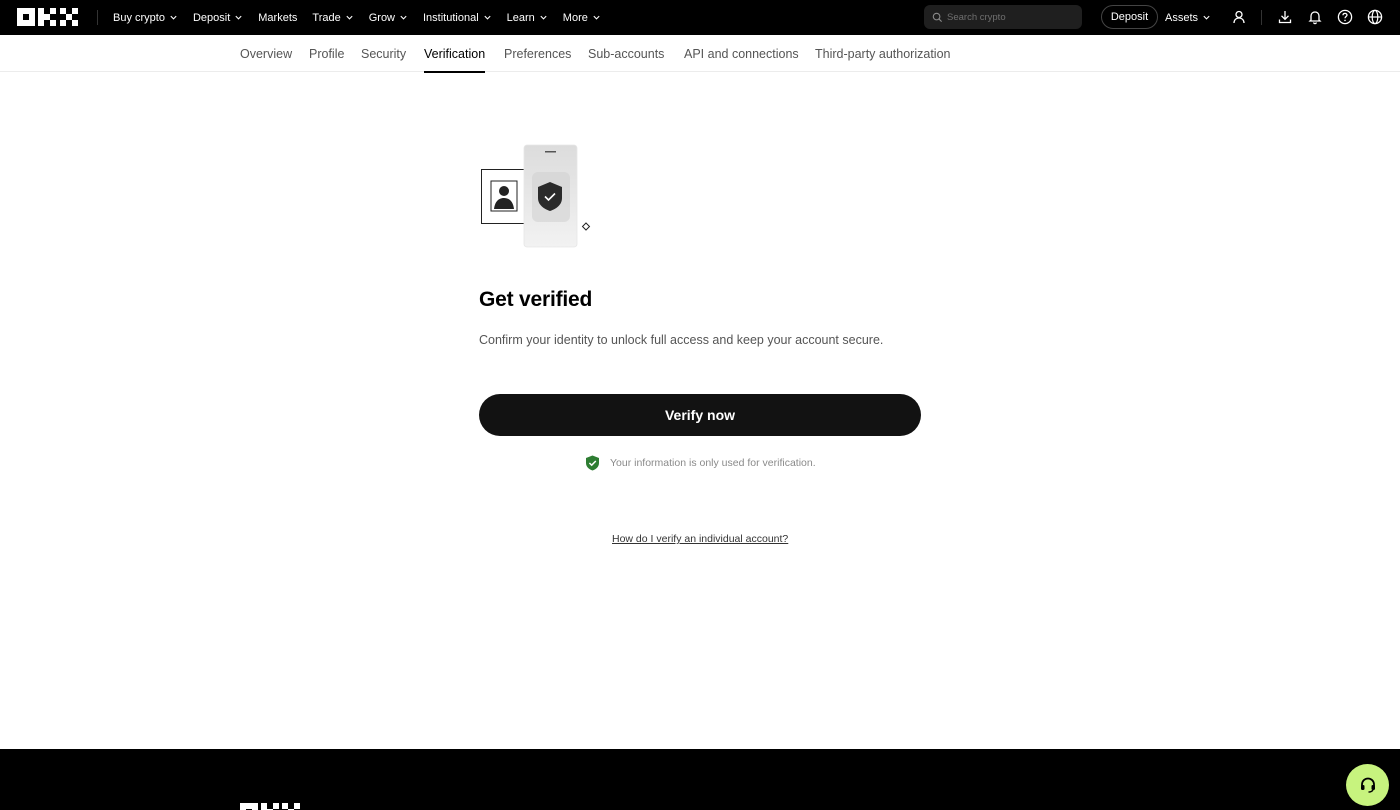 This screenshot has width=1400, height=810. What do you see at coordinates (700, 415) in the screenshot?
I see `verify-now-button: Verify now` at bounding box center [700, 415].